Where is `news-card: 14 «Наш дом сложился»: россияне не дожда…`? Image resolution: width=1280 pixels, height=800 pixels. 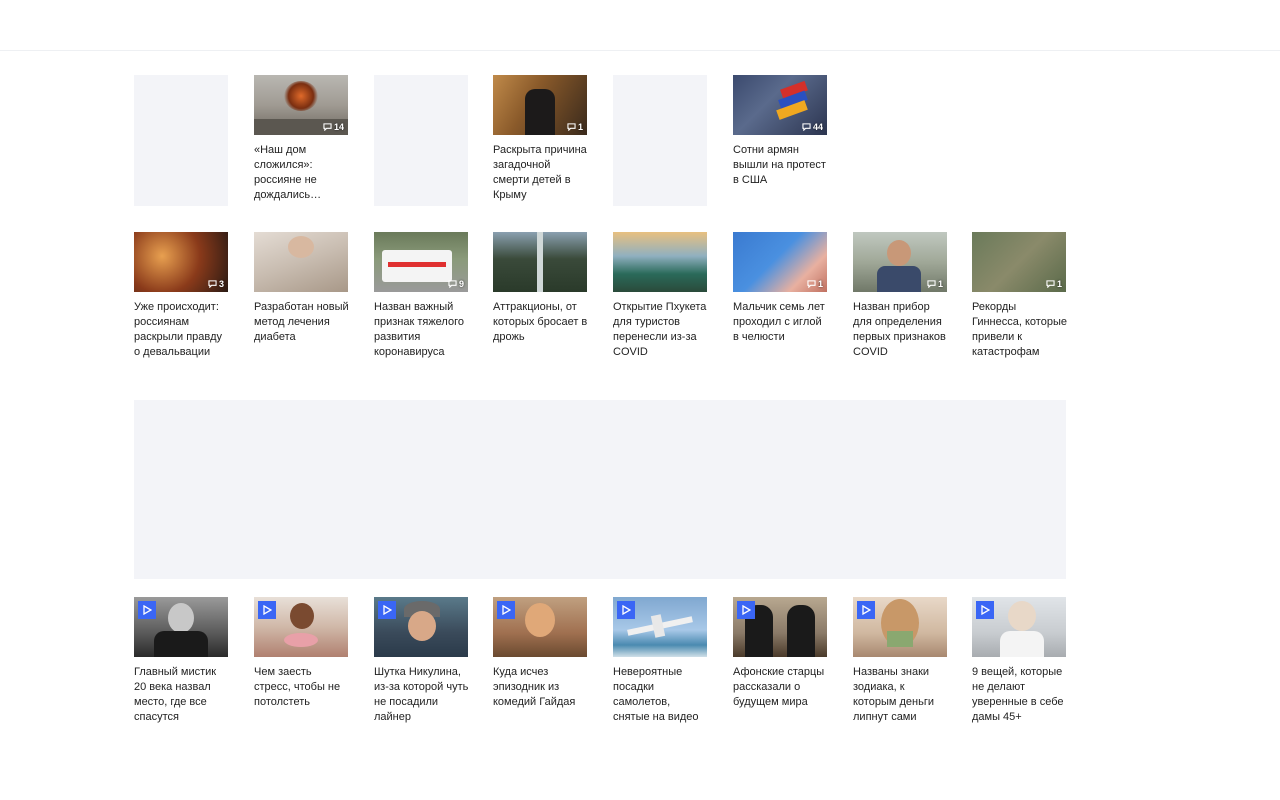 news-card: 14 «Наш дом сложился»: россияне не дожда… is located at coordinates (301, 139).